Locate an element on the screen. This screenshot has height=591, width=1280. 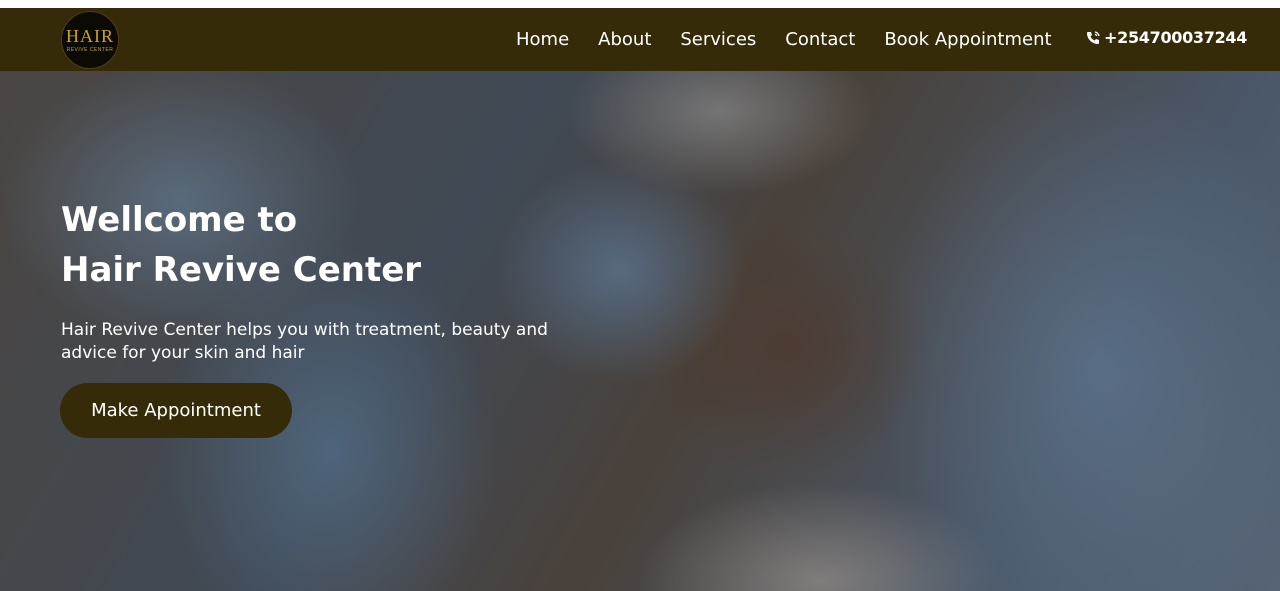
logo: HAIR REVIVE CENTER is located at coordinates (90, 40).